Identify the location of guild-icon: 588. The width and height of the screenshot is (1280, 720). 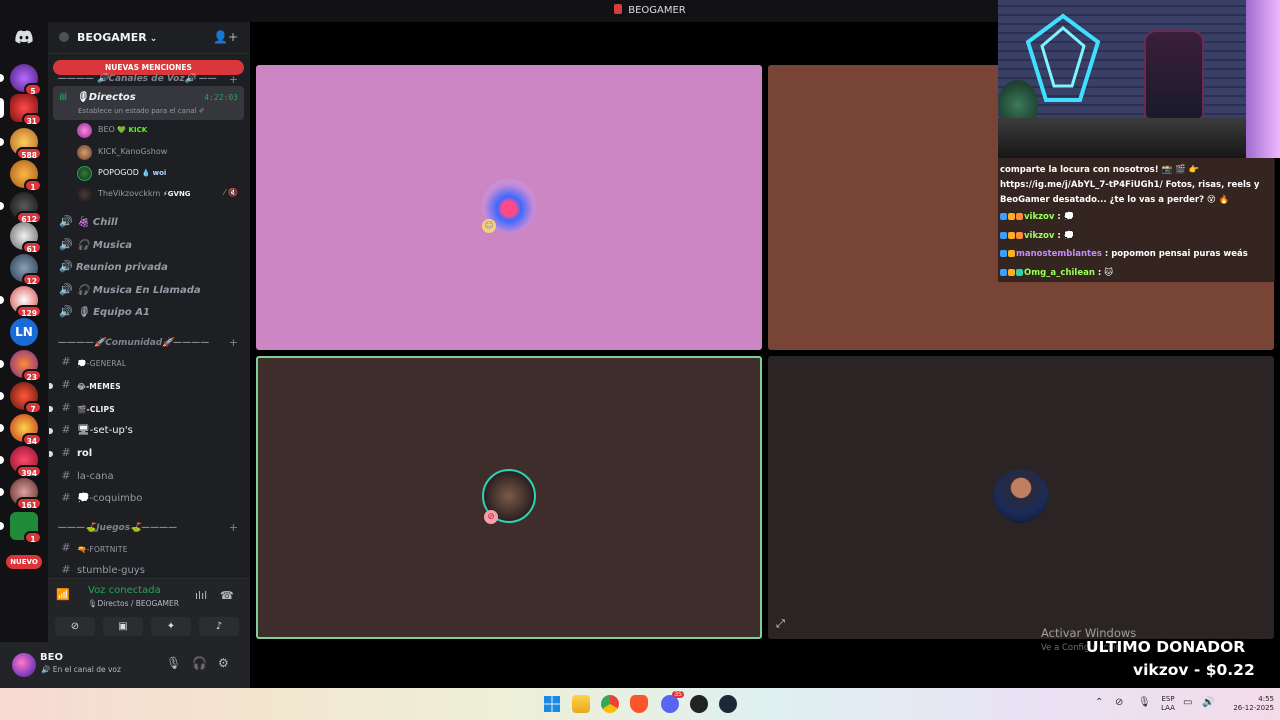
(21, 144).